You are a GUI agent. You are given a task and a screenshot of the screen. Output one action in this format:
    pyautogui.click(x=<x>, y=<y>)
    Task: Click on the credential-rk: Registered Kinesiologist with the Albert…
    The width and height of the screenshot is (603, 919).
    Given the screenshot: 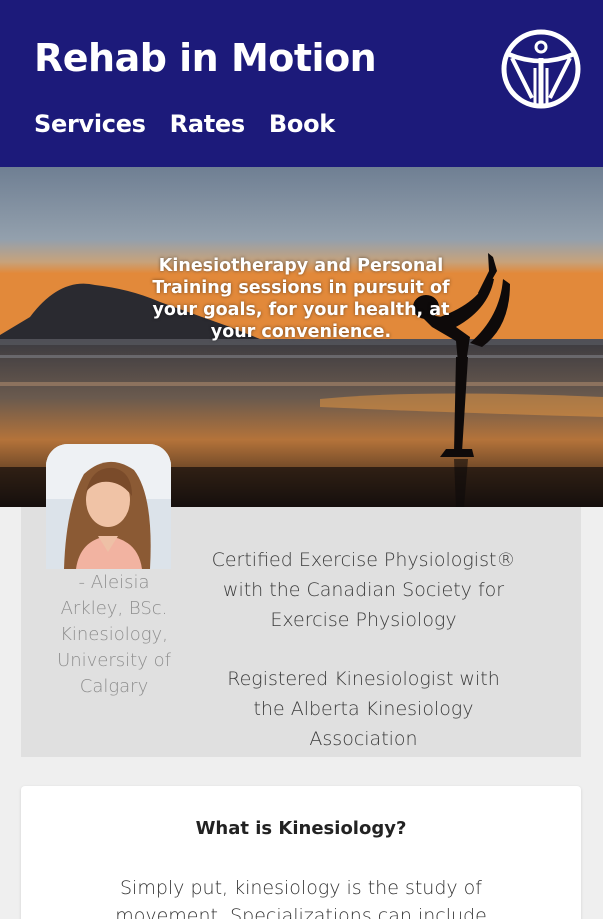 What is the action you would take?
    pyautogui.click(x=363, y=709)
    